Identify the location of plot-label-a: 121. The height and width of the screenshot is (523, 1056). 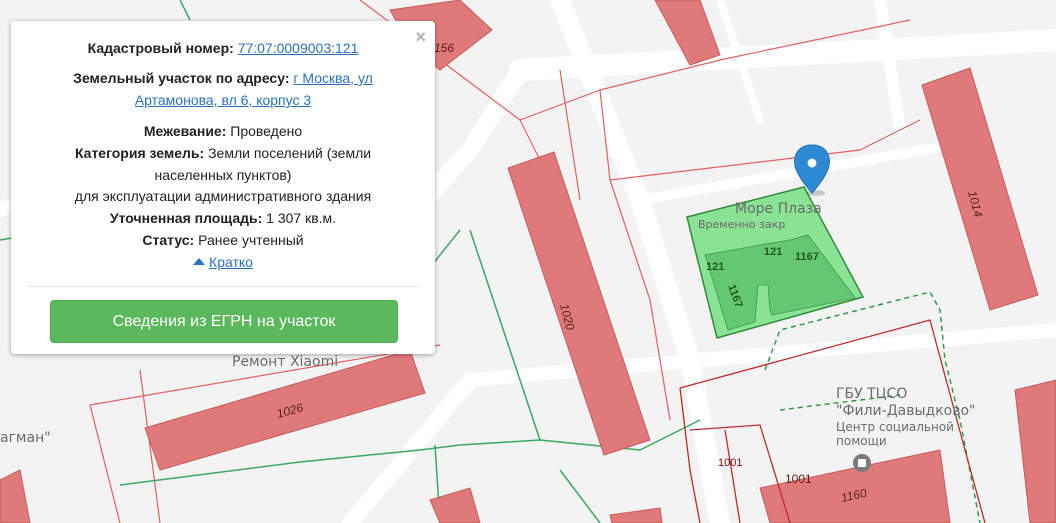
(715, 267).